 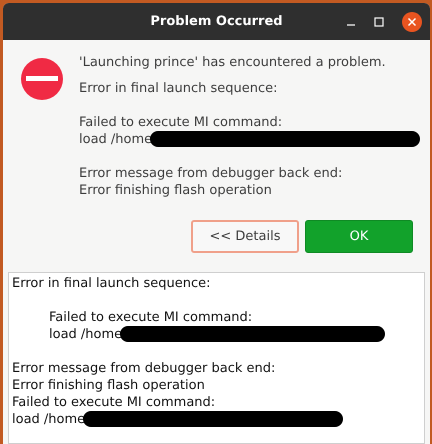 I want to click on message-line: Error message from debugger back end:, so click(x=210, y=173).